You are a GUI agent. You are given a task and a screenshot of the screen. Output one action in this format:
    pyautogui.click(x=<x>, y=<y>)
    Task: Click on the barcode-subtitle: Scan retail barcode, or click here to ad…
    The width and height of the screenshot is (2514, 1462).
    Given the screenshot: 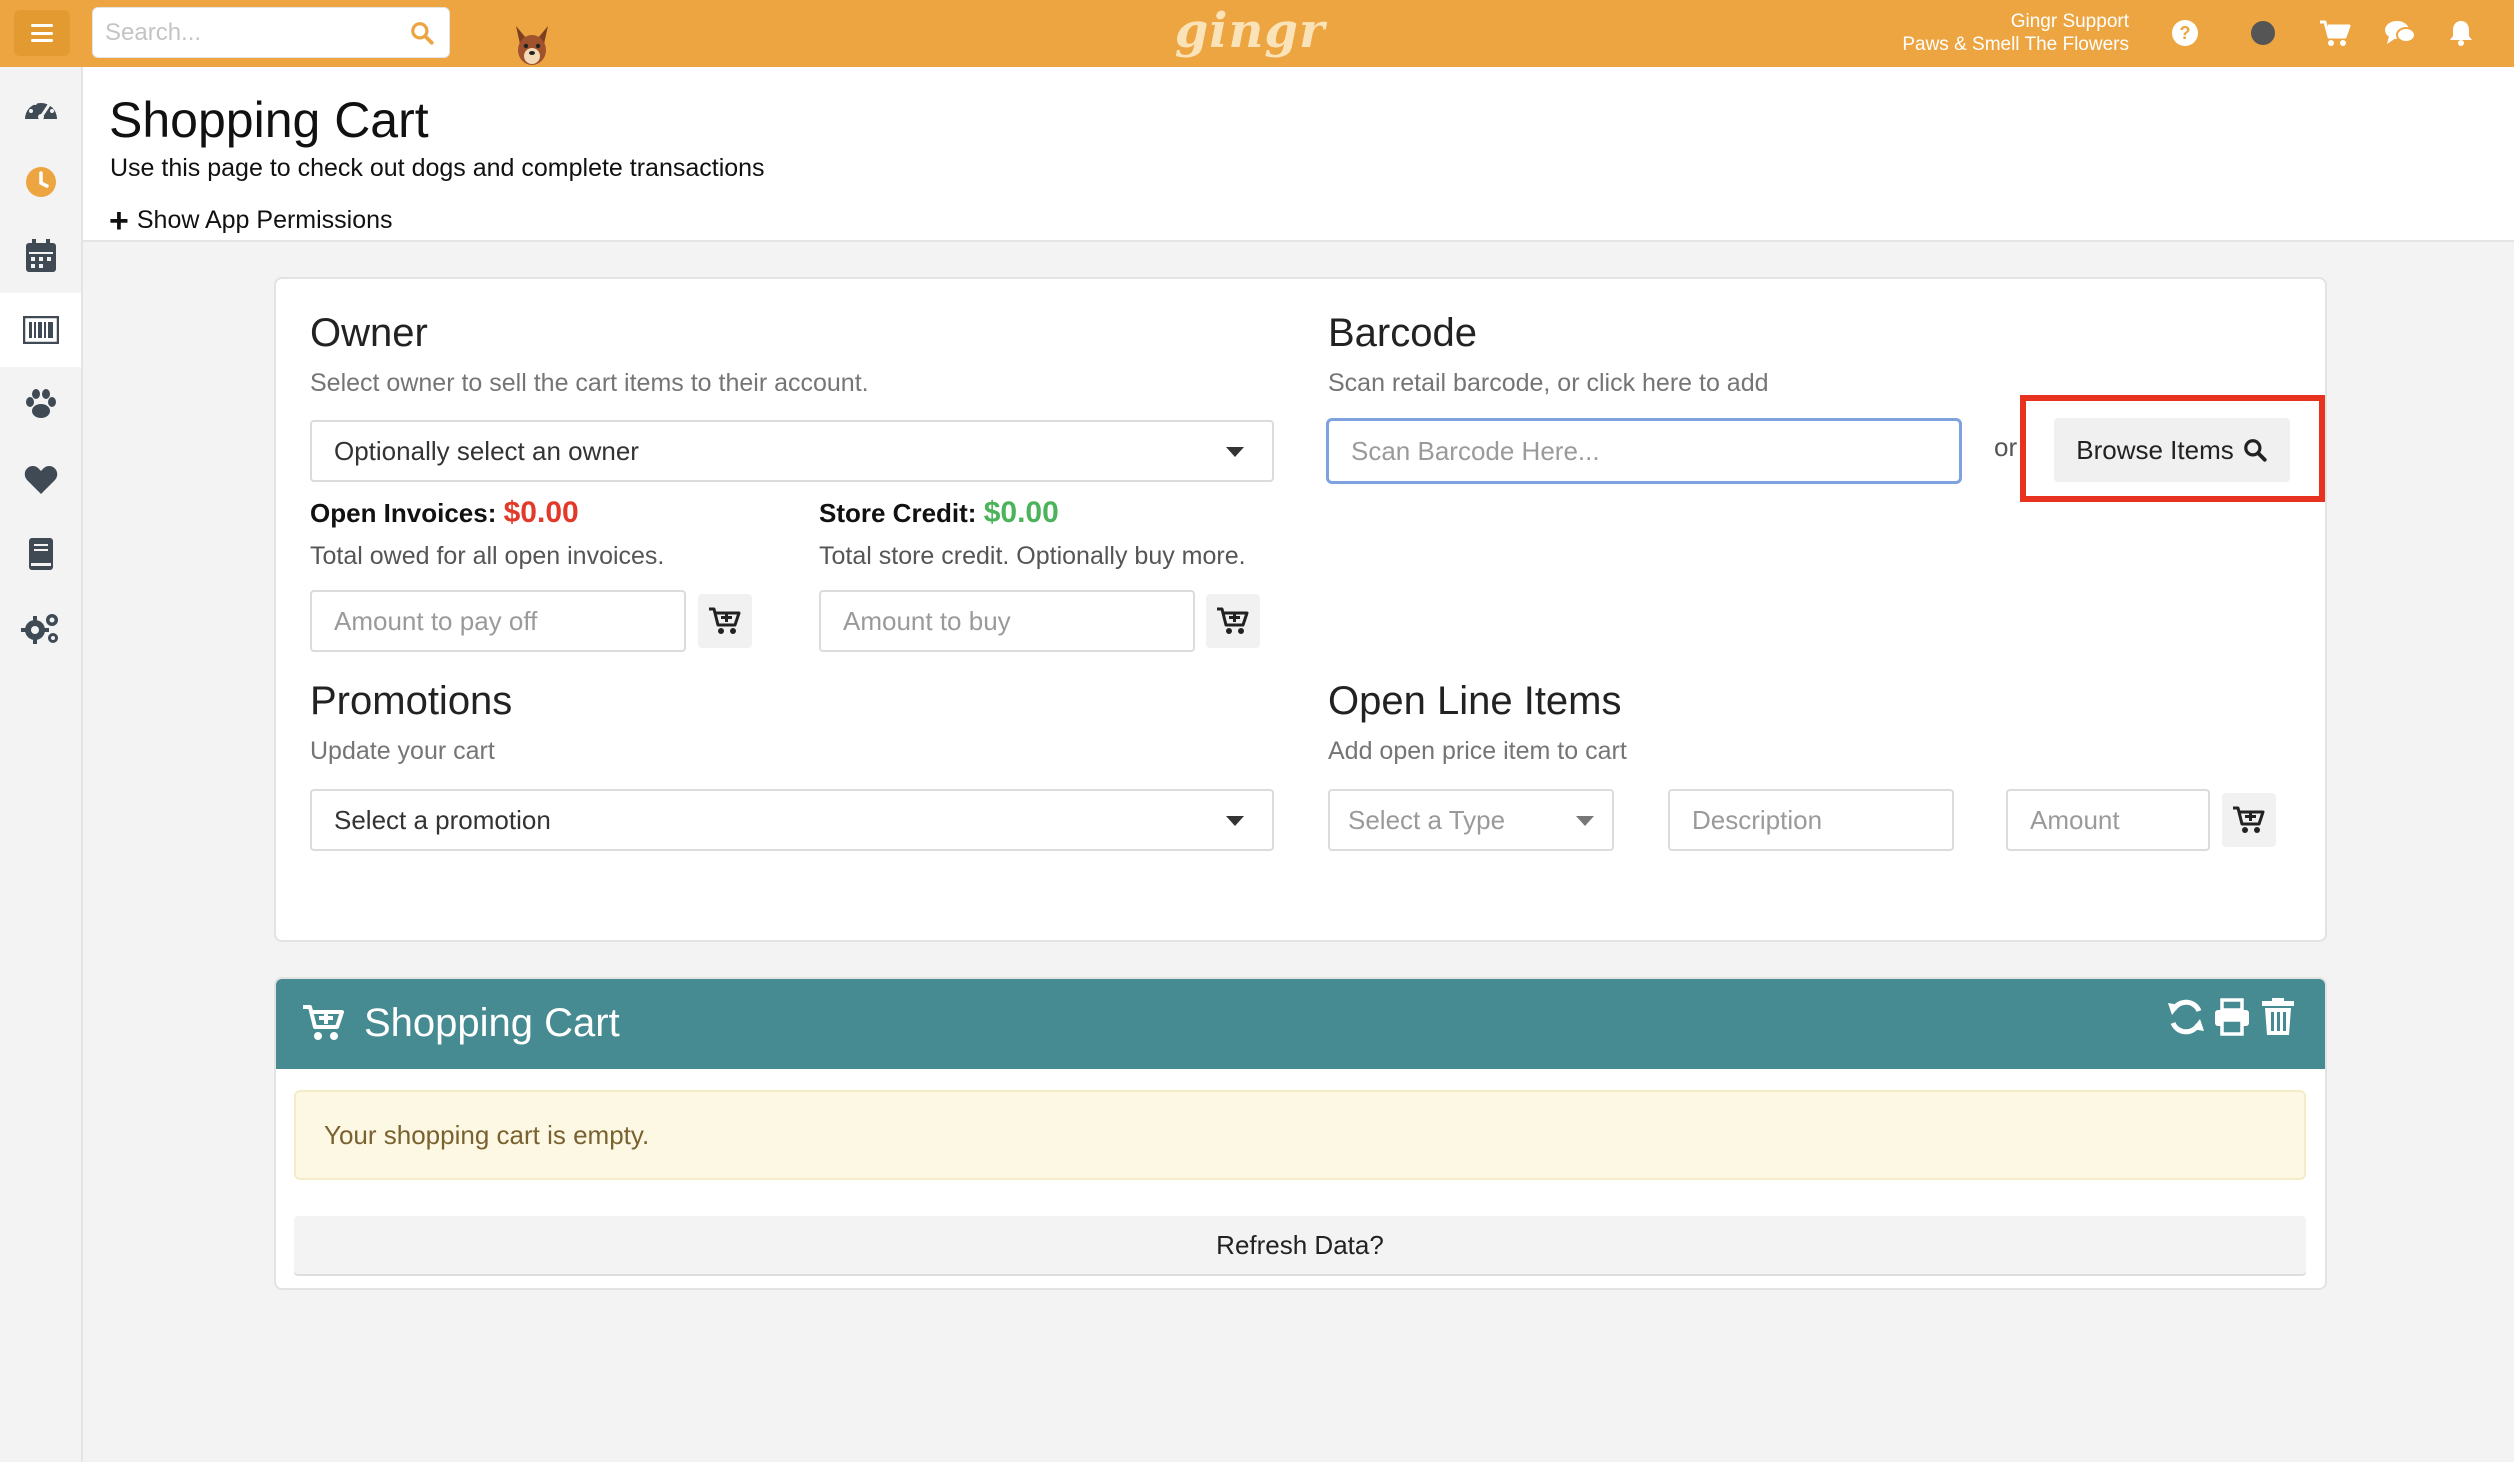 What is the action you would take?
    pyautogui.click(x=1548, y=383)
    